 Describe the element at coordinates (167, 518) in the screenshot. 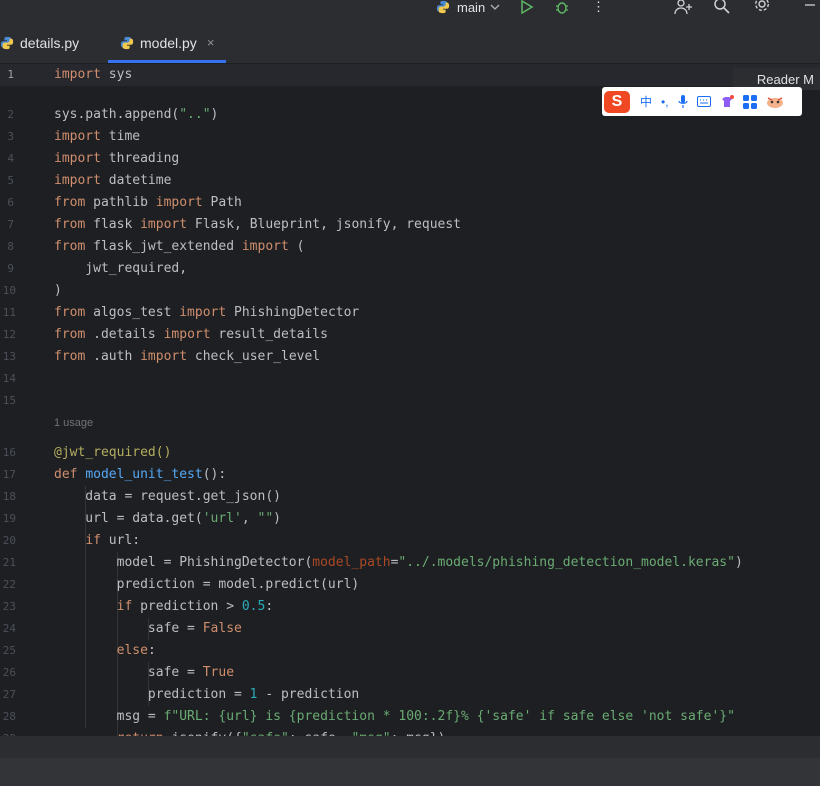

I see `code-line: url = data.get('url', "")` at that location.